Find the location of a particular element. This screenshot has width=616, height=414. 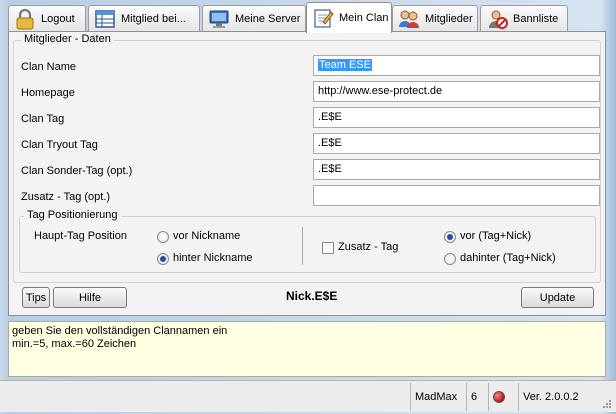

zusatz-tag-label: Zusatz - Tag (opt.) is located at coordinates (66, 197).